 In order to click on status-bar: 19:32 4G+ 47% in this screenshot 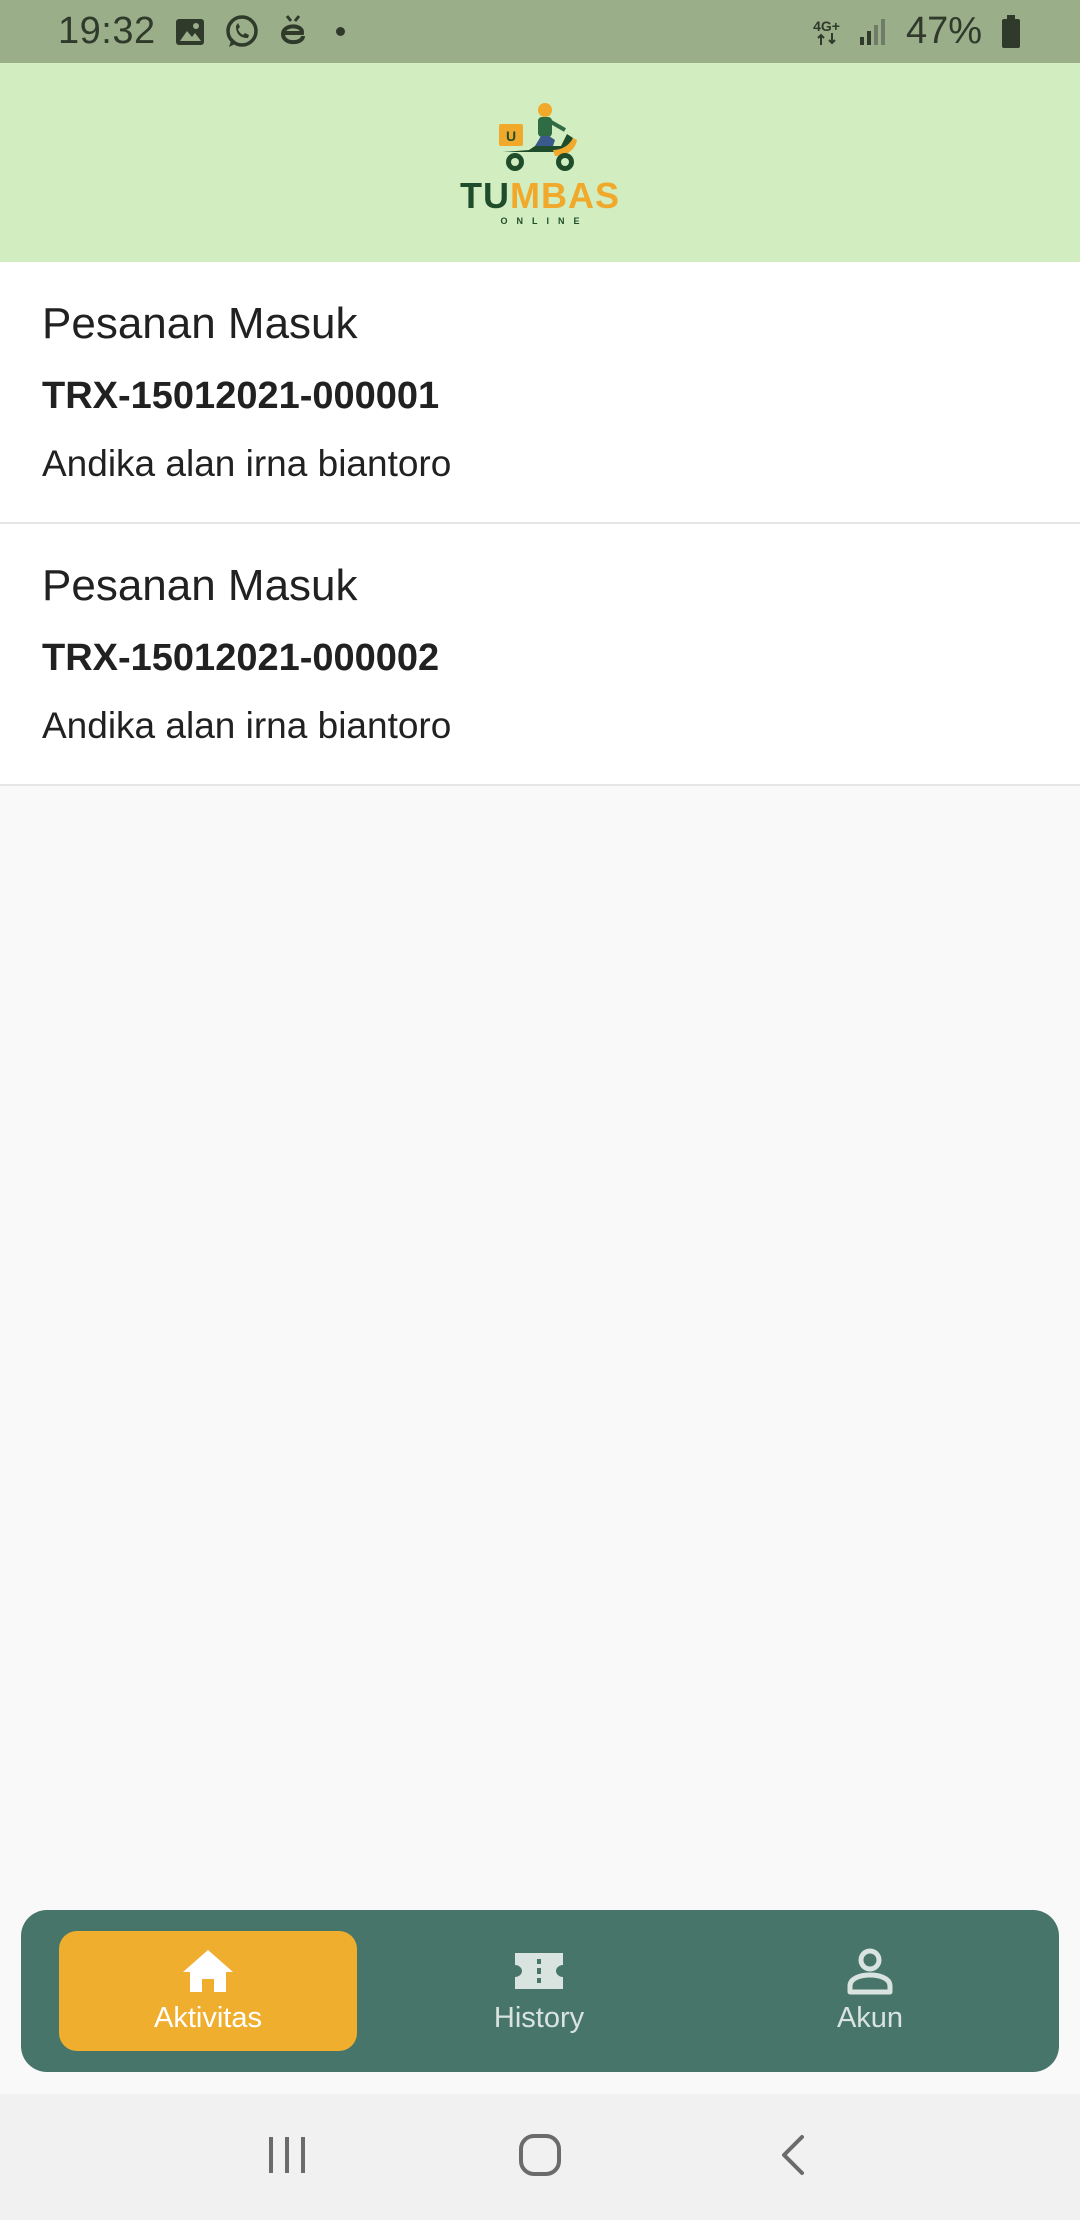, I will do `click(540, 31)`.